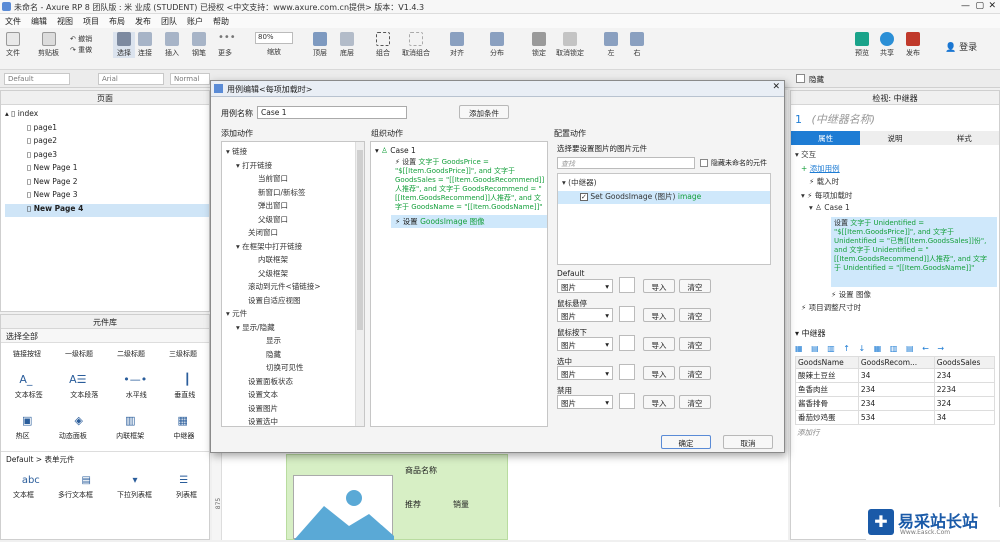 The width and height of the screenshot is (1000, 542). I want to click on menu-account: 账户, so click(195, 20).